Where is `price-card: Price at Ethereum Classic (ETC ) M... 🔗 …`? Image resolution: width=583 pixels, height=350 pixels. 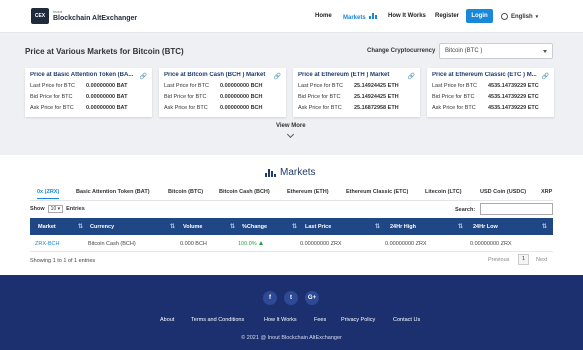
price-card: Price at Ethereum Classic (ETC ) M... 🔗 … is located at coordinates (490, 92).